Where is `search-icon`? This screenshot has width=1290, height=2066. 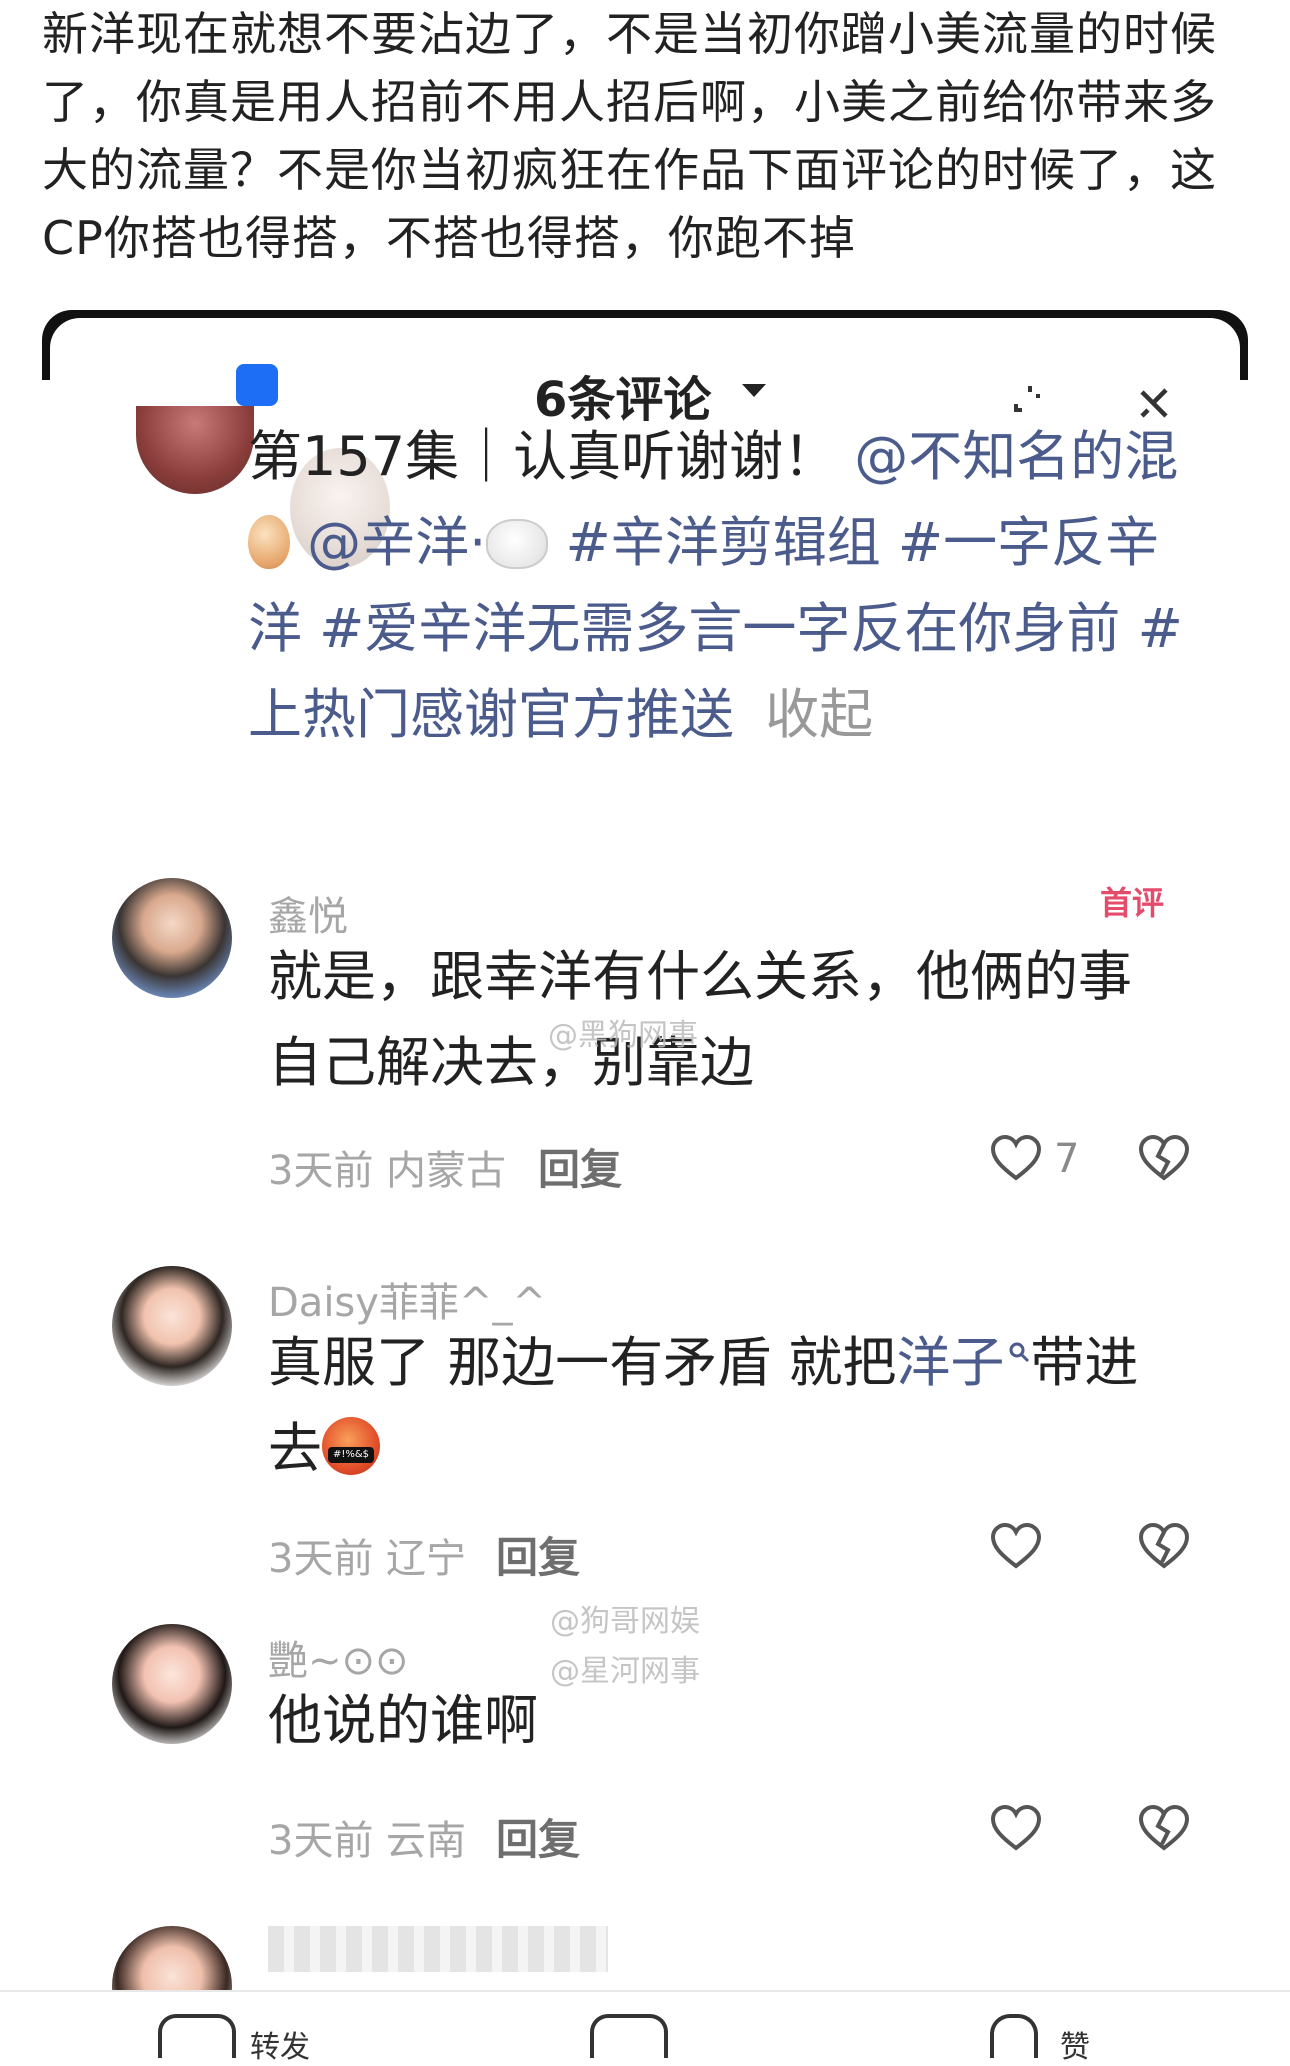 search-icon is located at coordinates (1019, 1352).